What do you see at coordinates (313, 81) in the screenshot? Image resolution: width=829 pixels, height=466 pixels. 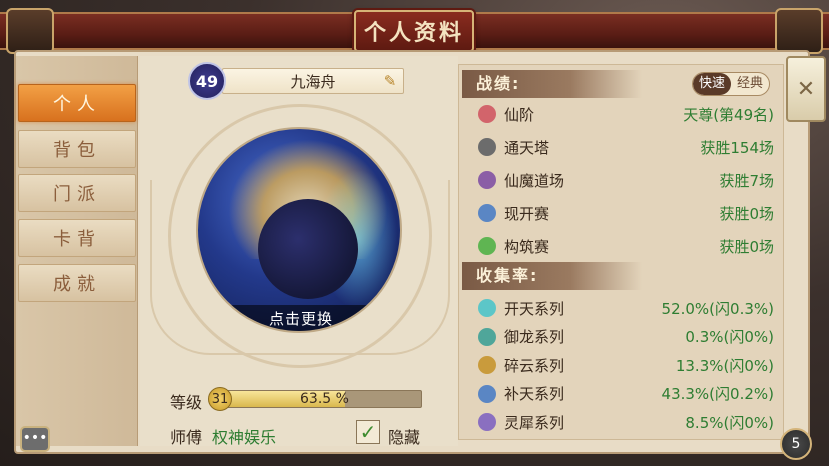 I see `player-name: 九海舟` at bounding box center [313, 81].